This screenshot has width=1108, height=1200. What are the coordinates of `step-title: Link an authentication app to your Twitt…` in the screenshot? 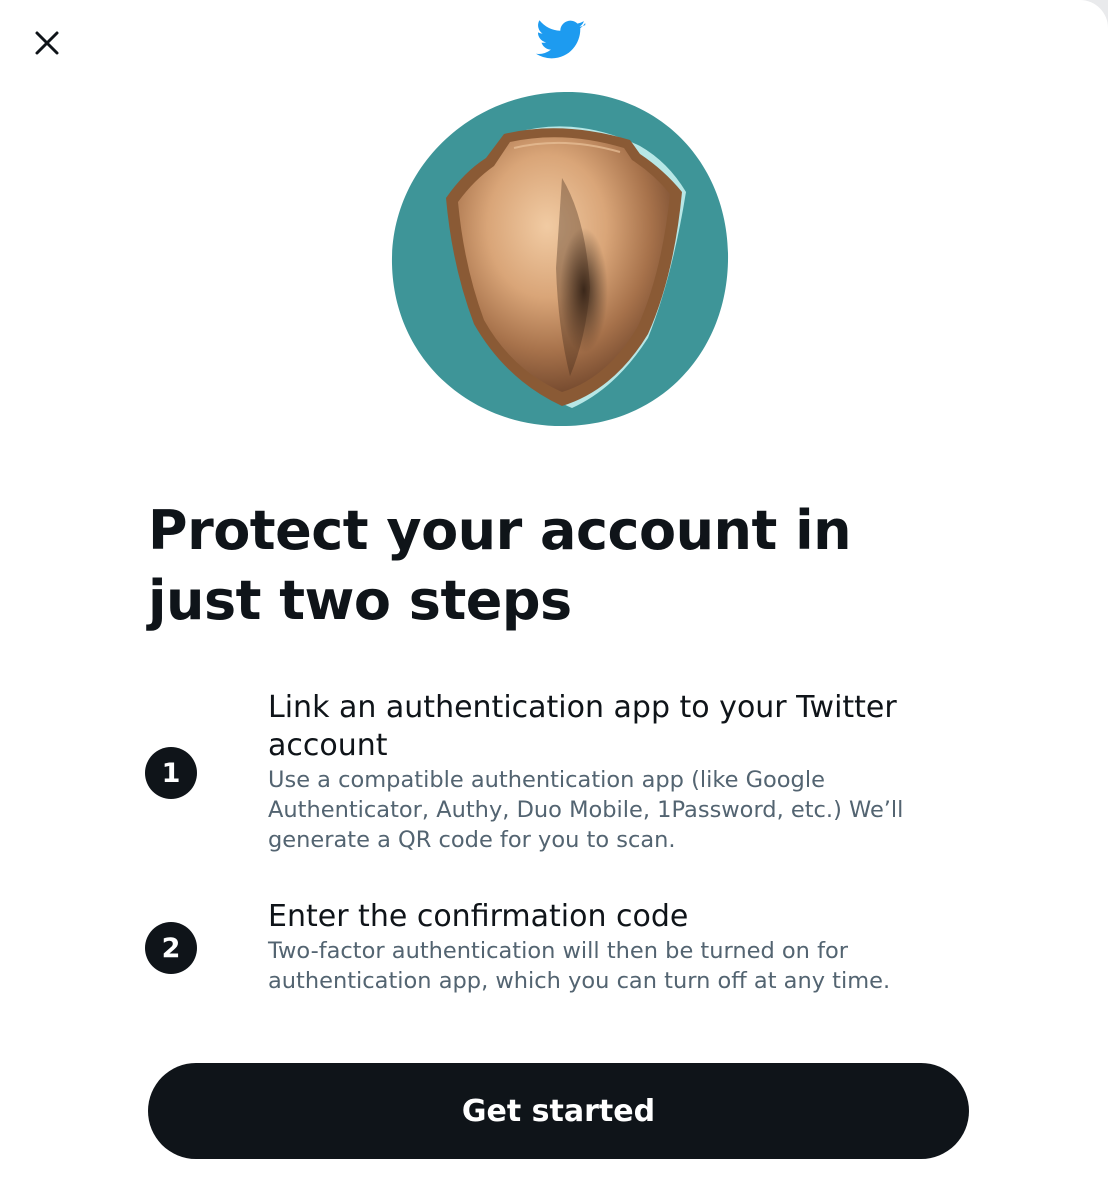 It's located at (582, 726).